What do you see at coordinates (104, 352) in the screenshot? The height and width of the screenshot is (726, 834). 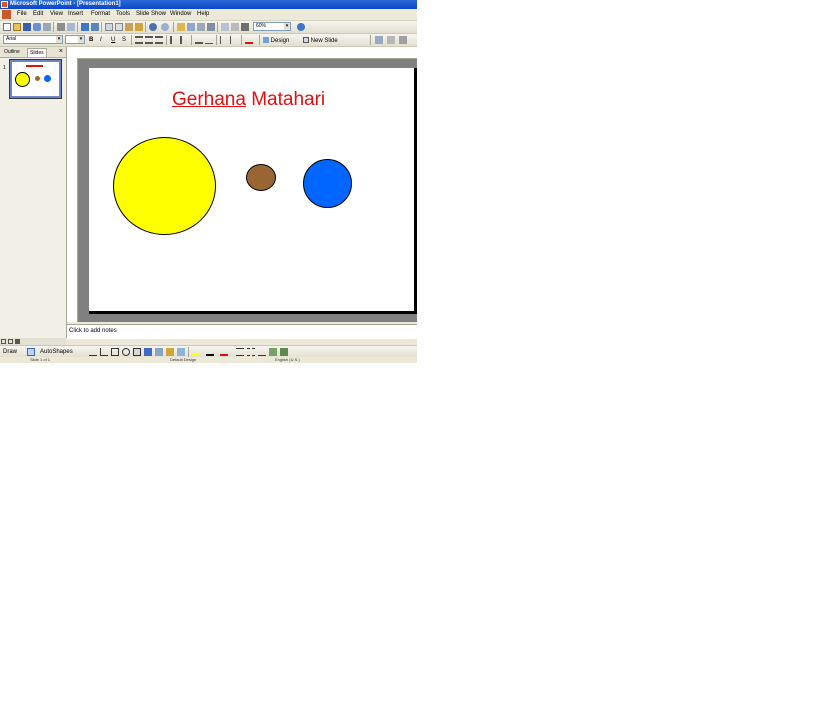 I see `arrow-icon` at bounding box center [104, 352].